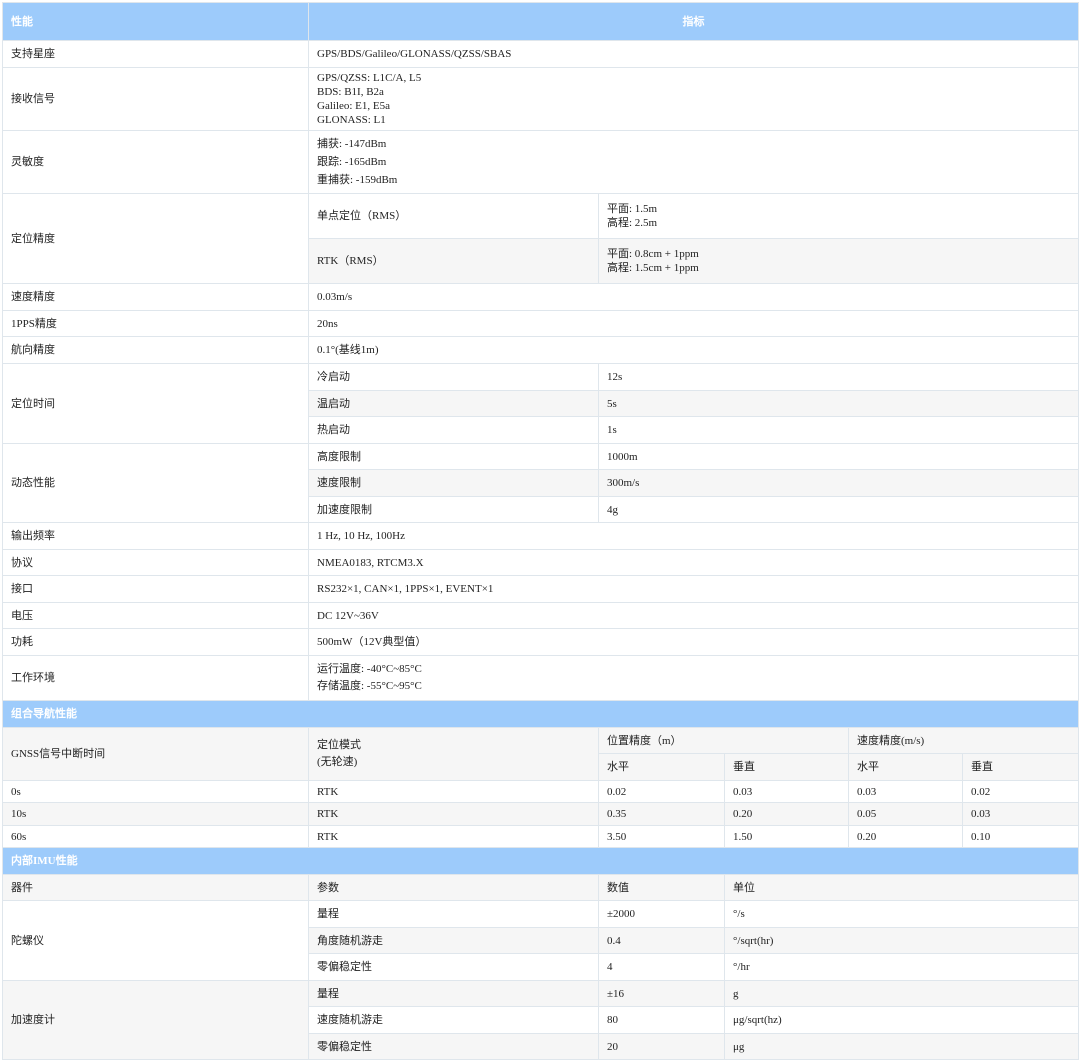 Image resolution: width=1080 pixels, height=1063 pixels. Describe the element at coordinates (838, 483) in the screenshot. I see `dynamic-speed-value: 300m/s` at that location.